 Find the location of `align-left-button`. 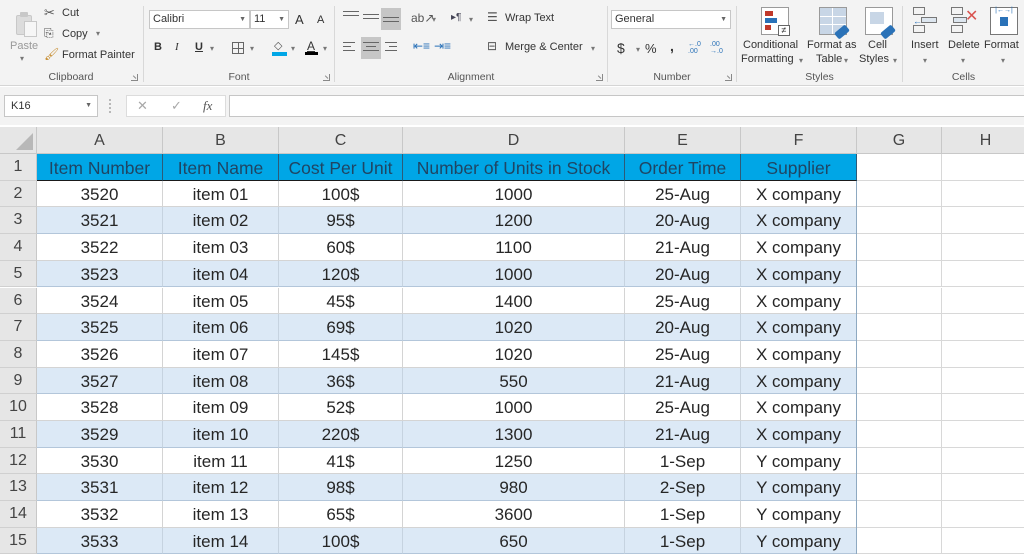

align-left-button is located at coordinates (351, 49).